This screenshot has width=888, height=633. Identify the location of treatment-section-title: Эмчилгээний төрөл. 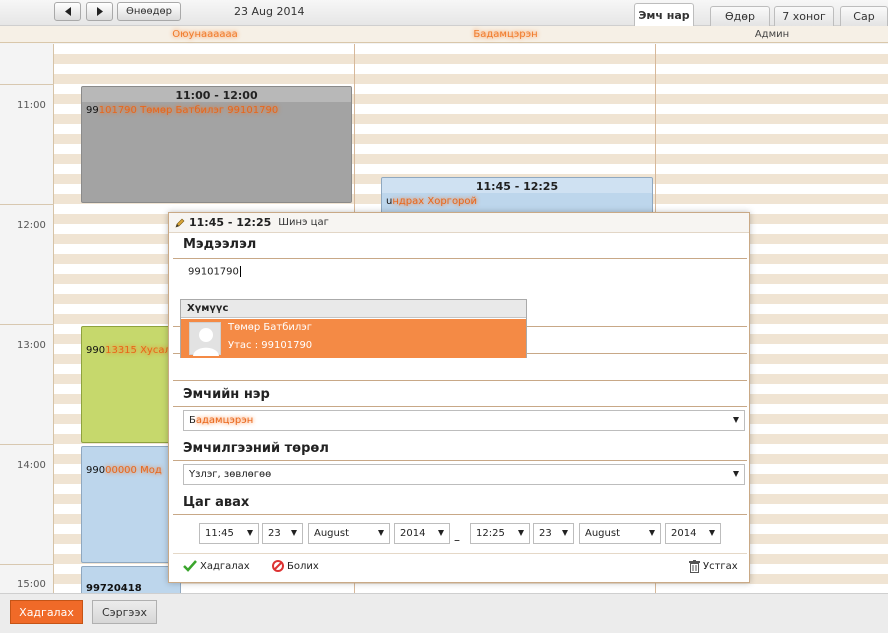
(256, 448).